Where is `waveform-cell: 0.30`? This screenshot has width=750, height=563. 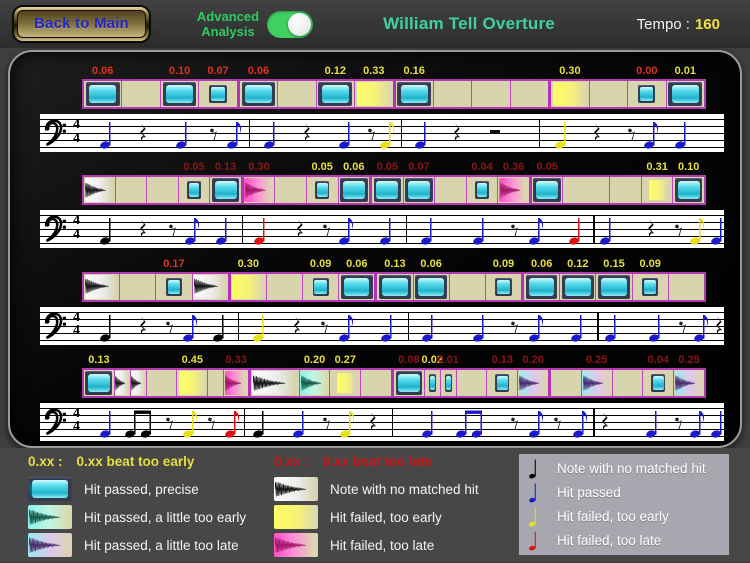 waveform-cell: 0.30 is located at coordinates (257, 182).